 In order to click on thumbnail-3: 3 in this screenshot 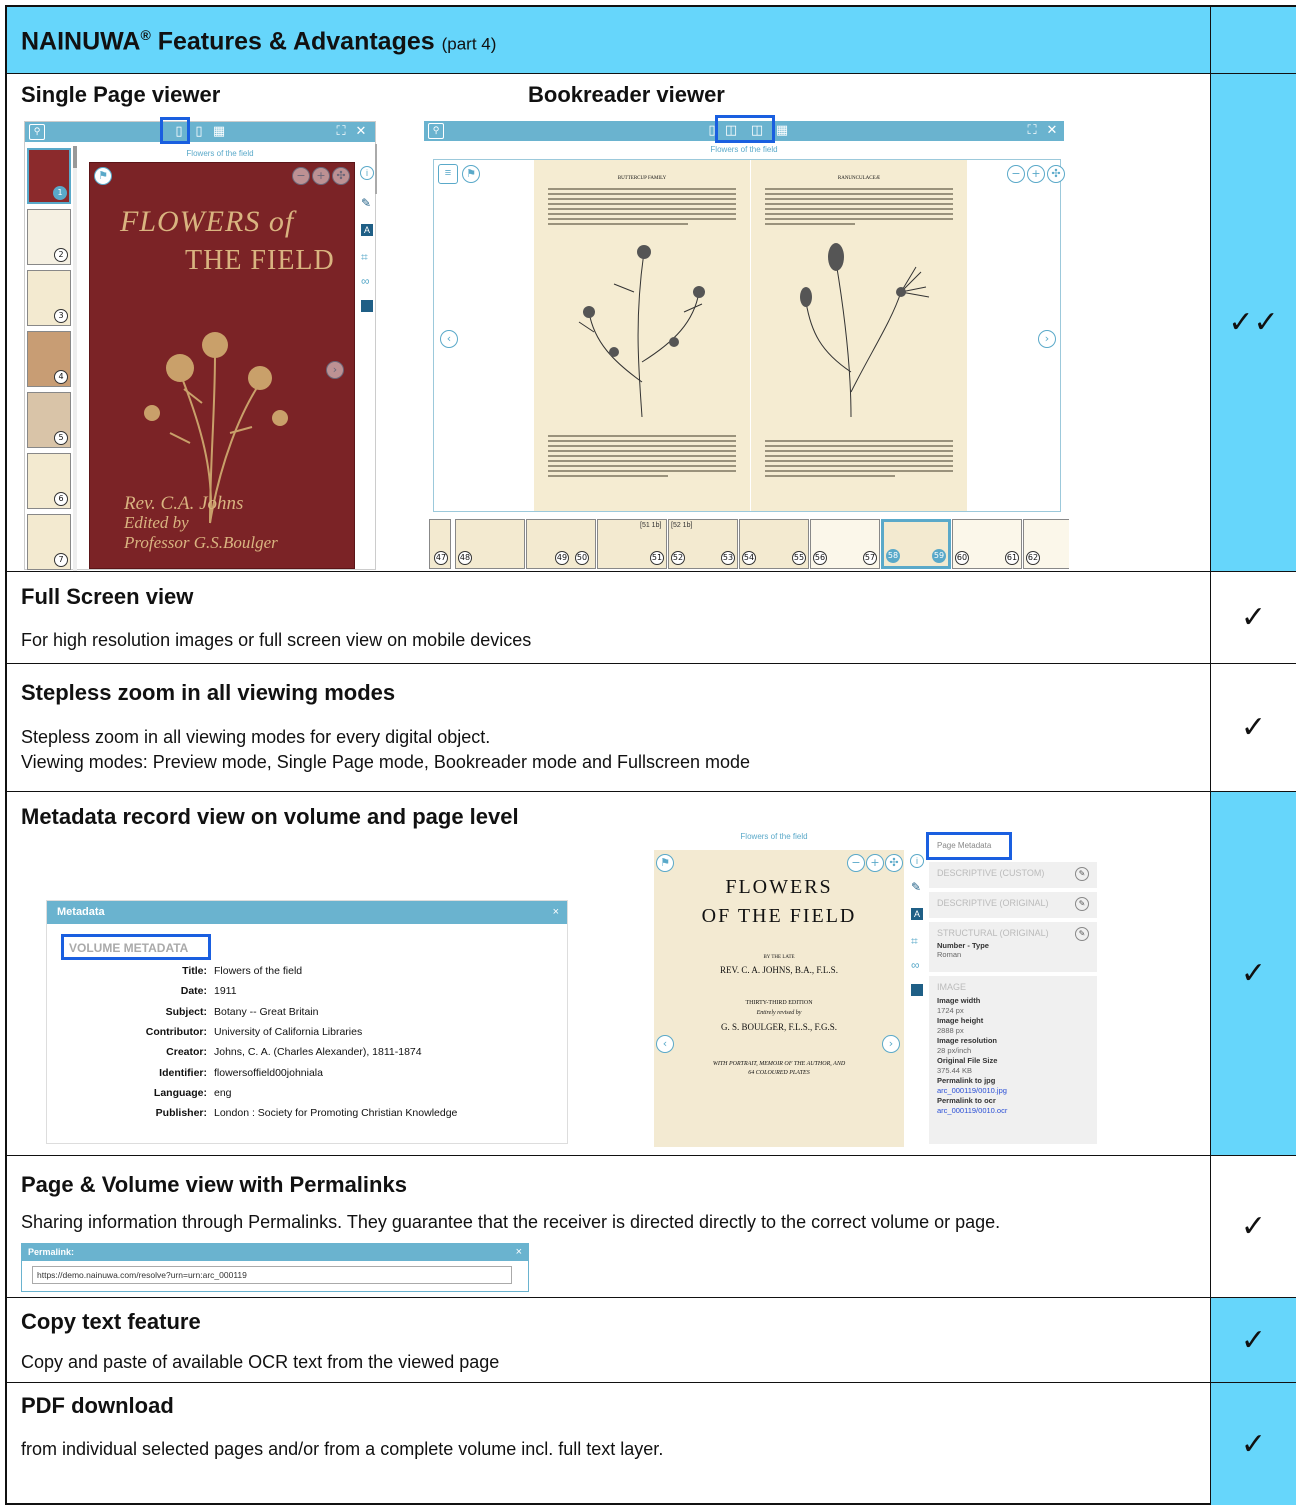, I will do `click(49, 298)`.